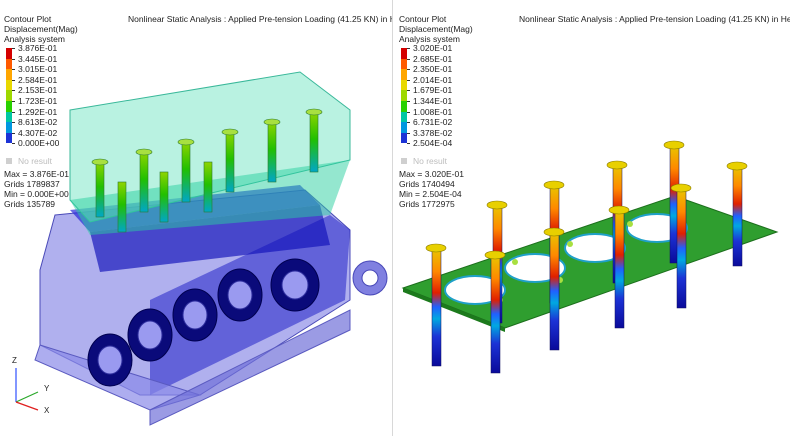  I want to click on legend-value: 0.000E+00, so click(39, 143).